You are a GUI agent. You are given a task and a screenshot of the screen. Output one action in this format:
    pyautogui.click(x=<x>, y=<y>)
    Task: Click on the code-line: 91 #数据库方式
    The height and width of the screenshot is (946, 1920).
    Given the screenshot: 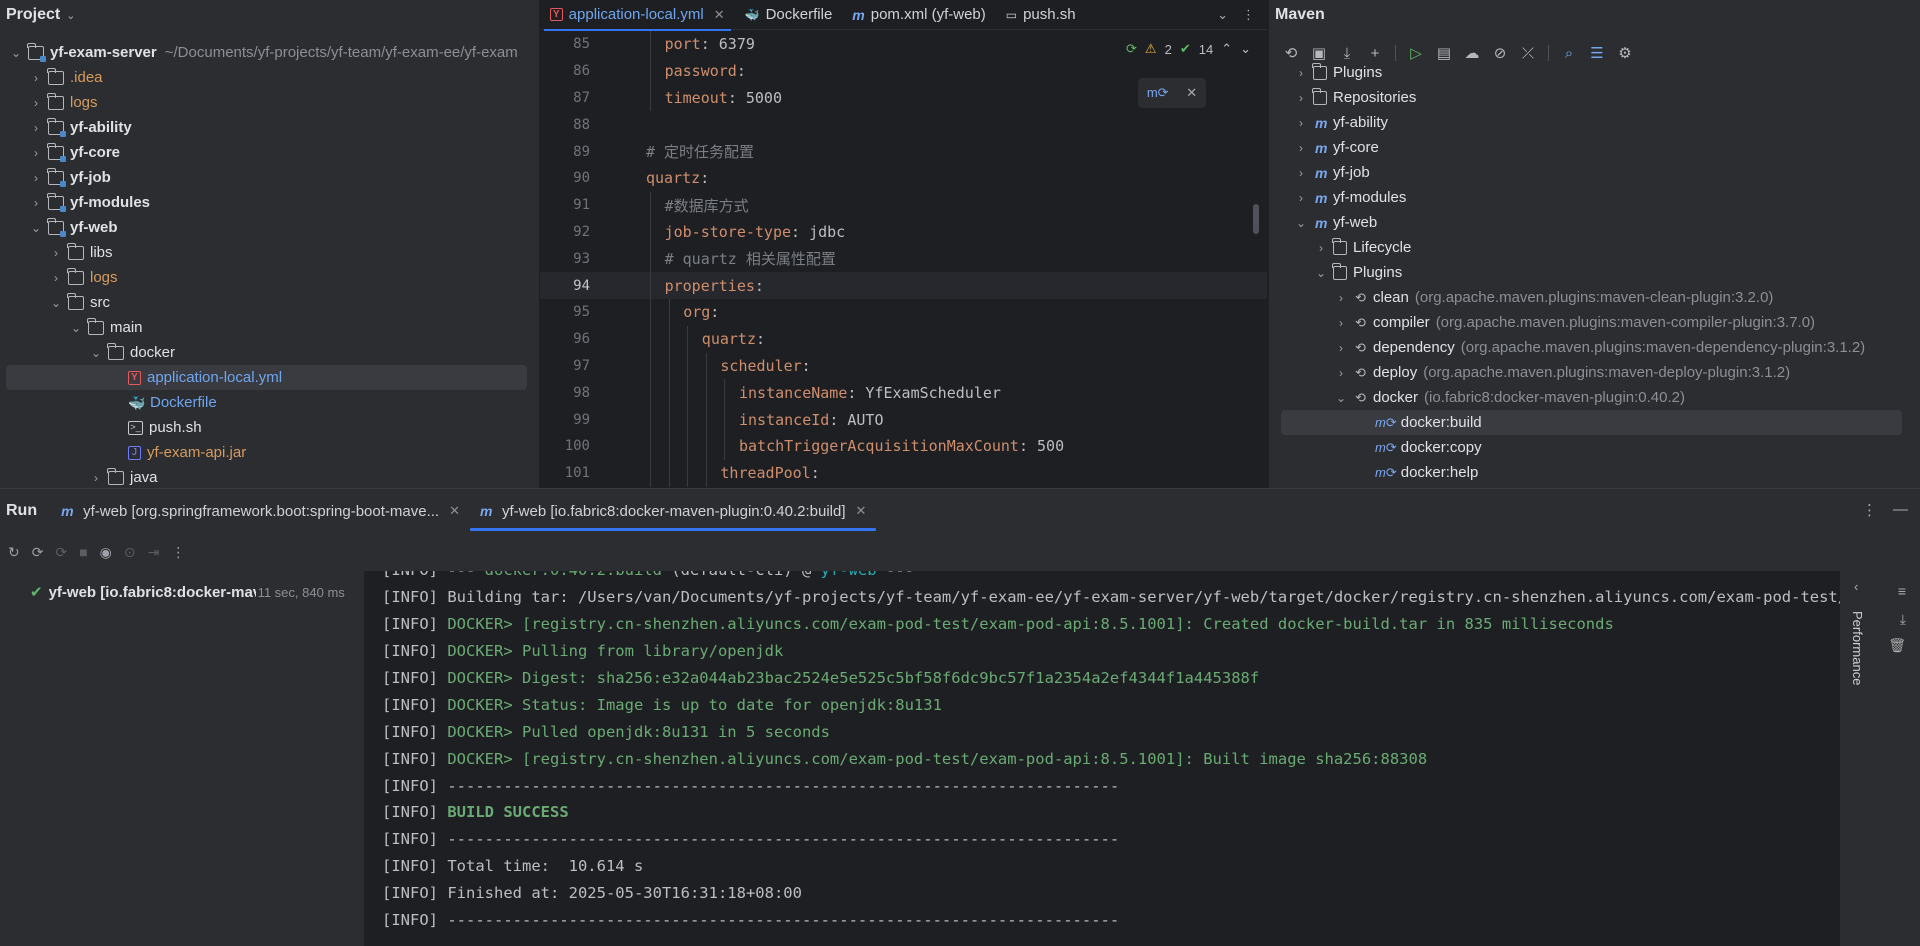 What is the action you would take?
    pyautogui.click(x=903, y=205)
    